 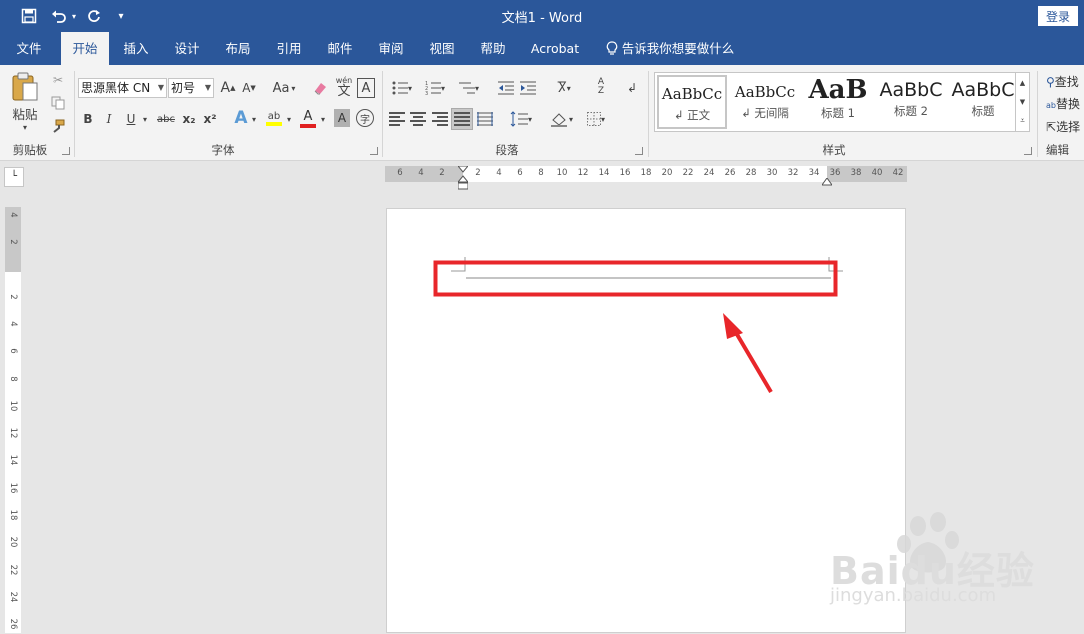 I want to click on numbering-icon: 1 2 3 ▾, so click(x=435, y=88).